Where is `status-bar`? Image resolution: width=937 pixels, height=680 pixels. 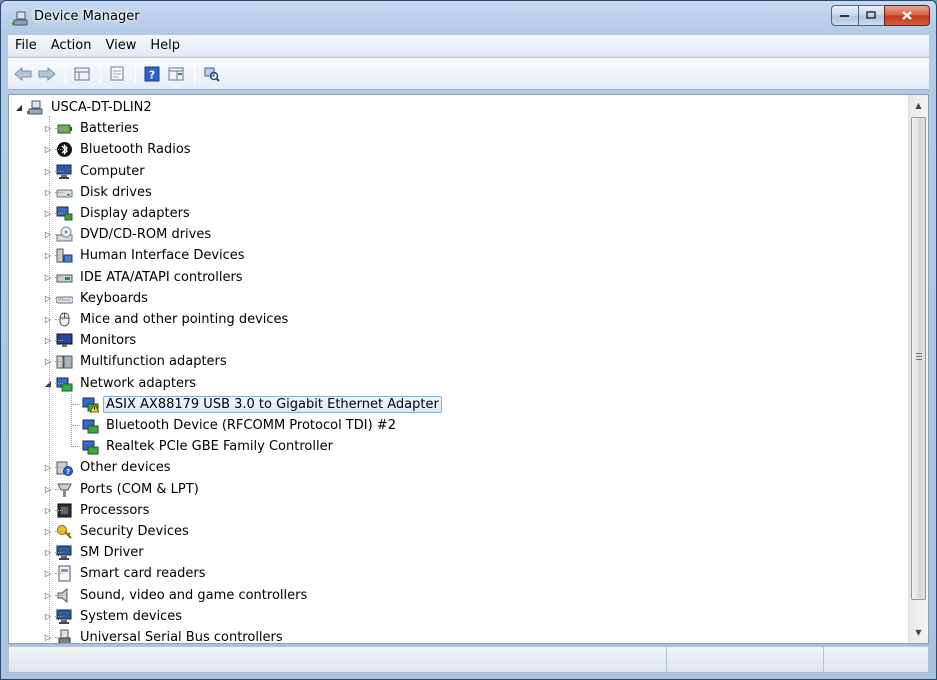 status-bar is located at coordinates (468, 659).